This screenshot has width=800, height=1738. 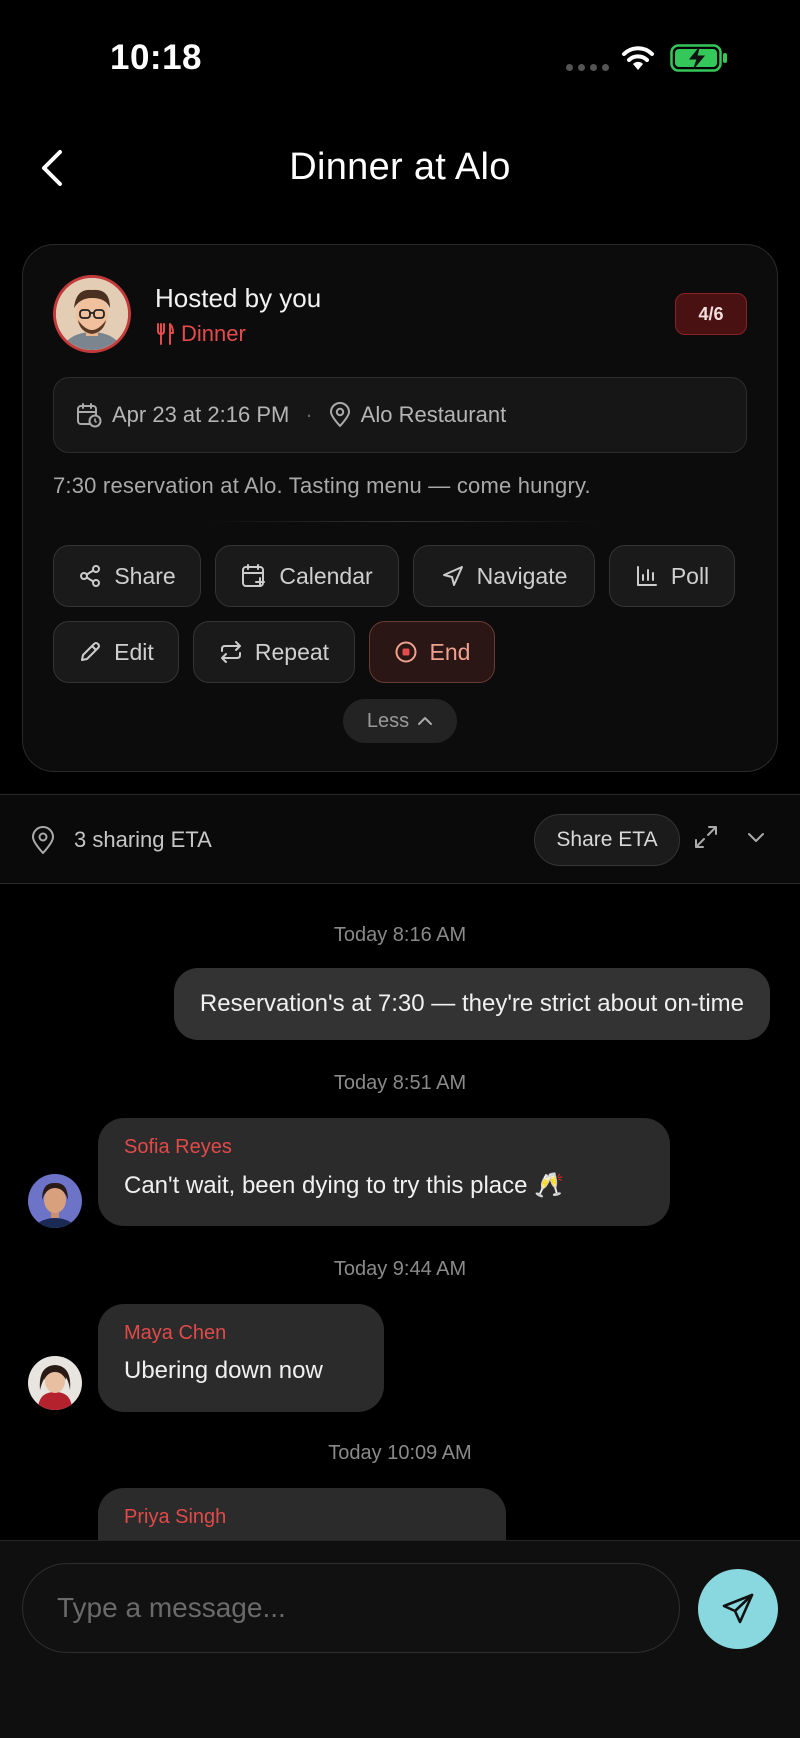 What do you see at coordinates (326, 575) in the screenshot?
I see `calendar-button-label: Calendar` at bounding box center [326, 575].